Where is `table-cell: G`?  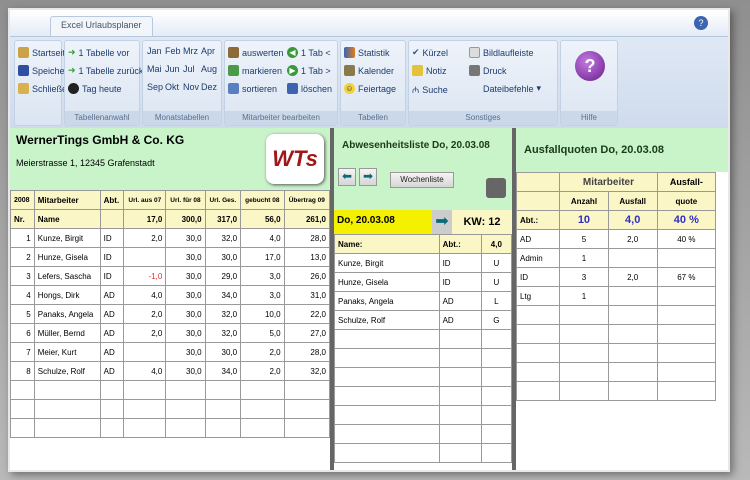
table-cell: G is located at coordinates (496, 320).